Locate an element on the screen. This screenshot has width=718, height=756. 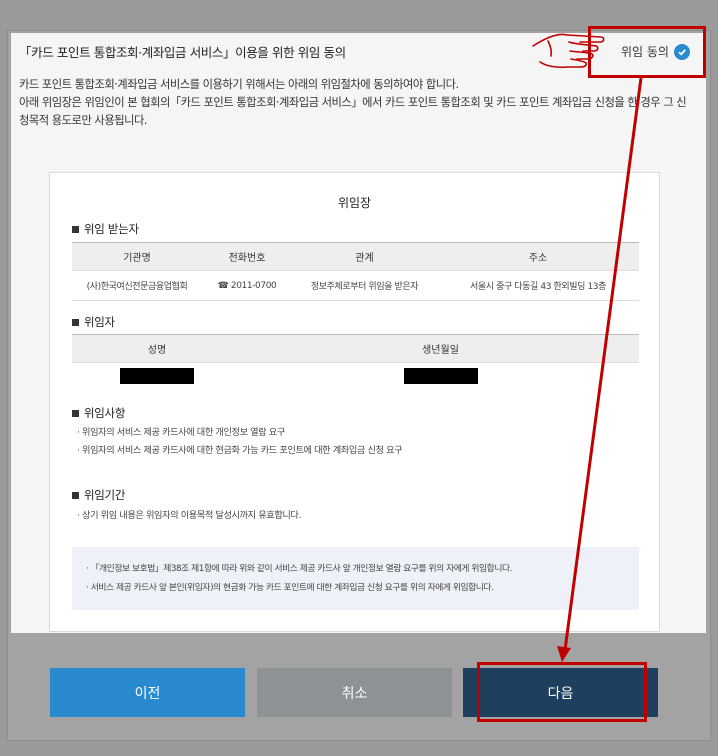
card-title: 위임장 is located at coordinates (354, 203).